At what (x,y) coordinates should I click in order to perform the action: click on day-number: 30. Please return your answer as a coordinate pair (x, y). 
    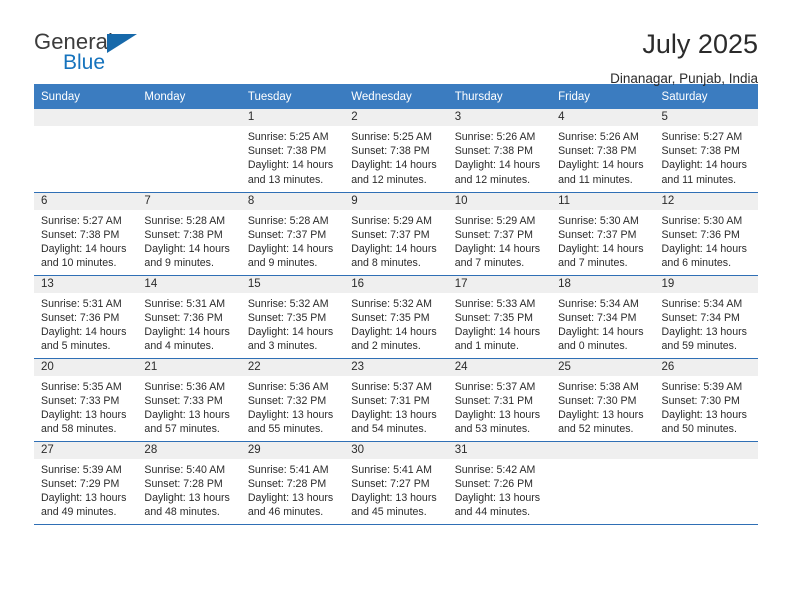
    Looking at the image, I should click on (396, 450).